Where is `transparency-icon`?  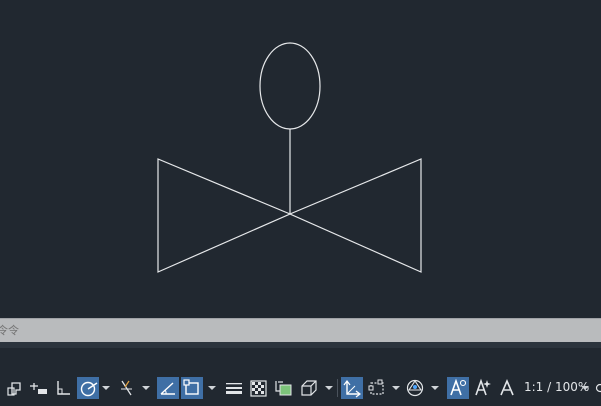 transparency-icon is located at coordinates (258, 388).